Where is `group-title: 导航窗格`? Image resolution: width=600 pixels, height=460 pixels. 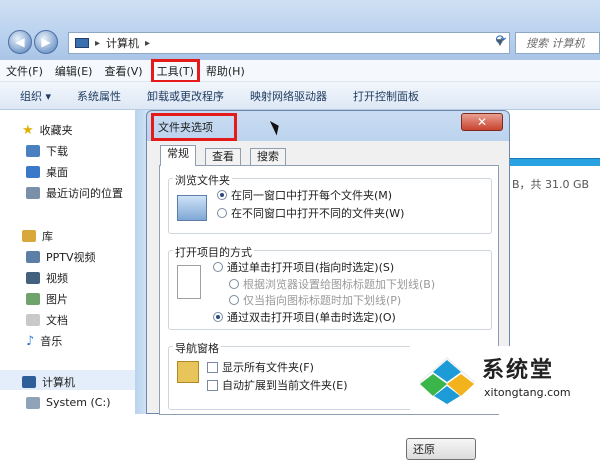
group-title: 导航窗格 is located at coordinates (197, 348).